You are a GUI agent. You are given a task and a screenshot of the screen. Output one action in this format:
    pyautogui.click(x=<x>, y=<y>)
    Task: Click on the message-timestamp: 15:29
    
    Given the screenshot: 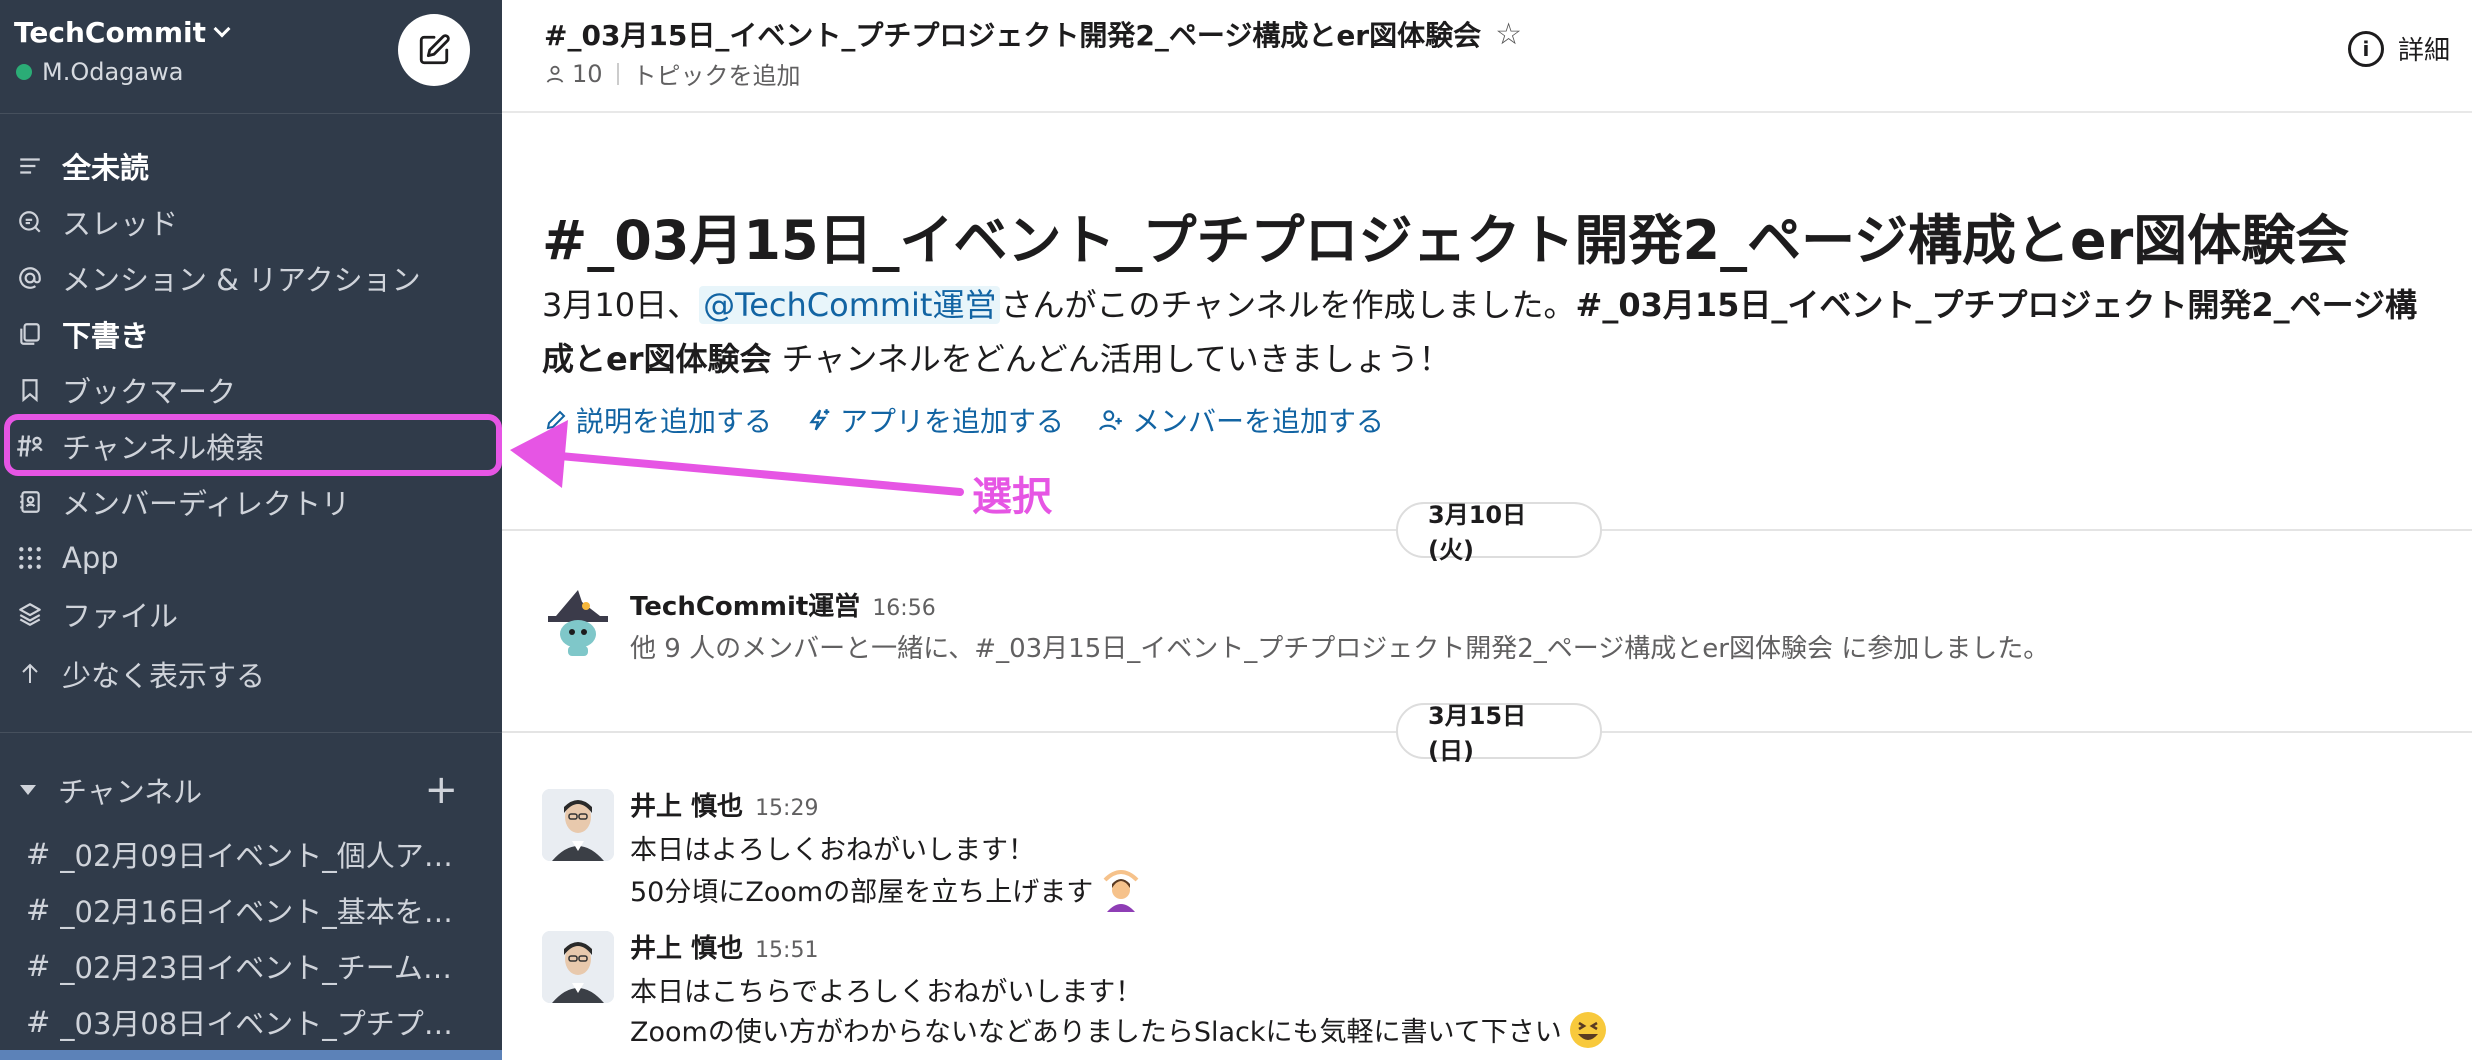 What is the action you would take?
    pyautogui.click(x=786, y=808)
    